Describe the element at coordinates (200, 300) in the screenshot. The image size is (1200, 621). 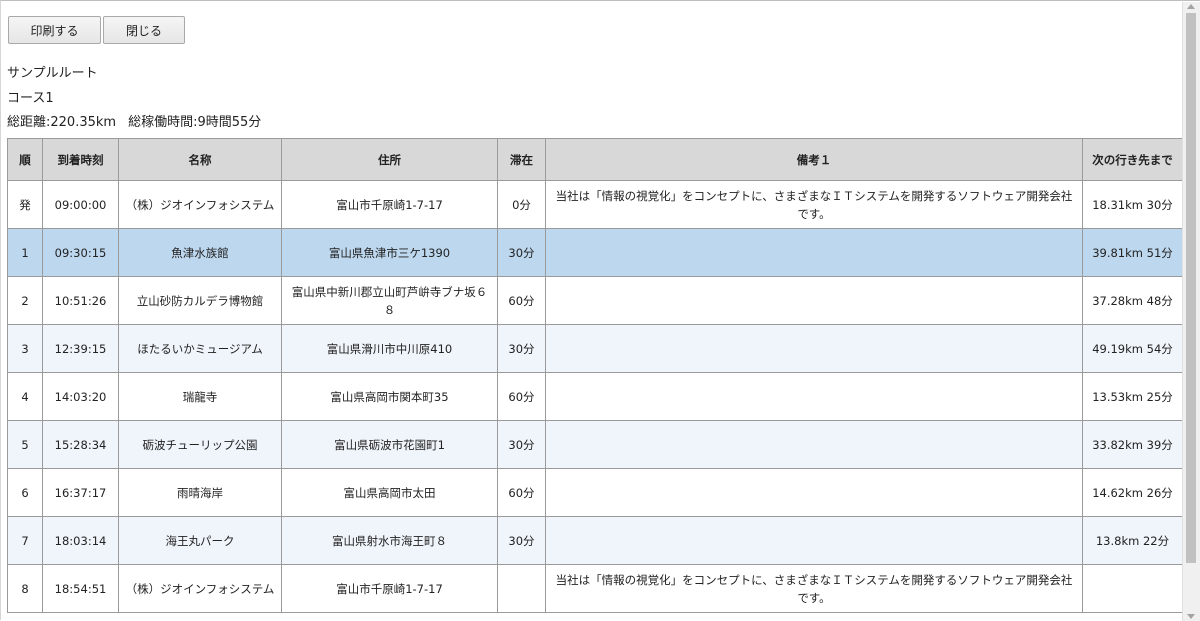
I see `cell-name: 立山砂防カルデラ博物館` at that location.